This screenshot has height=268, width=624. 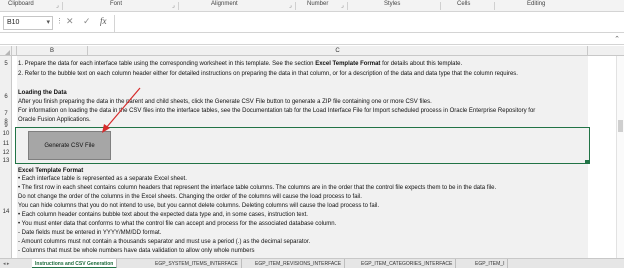 What do you see at coordinates (290, 5) in the screenshot?
I see `alignment-launcher-icon: ⌟` at bounding box center [290, 5].